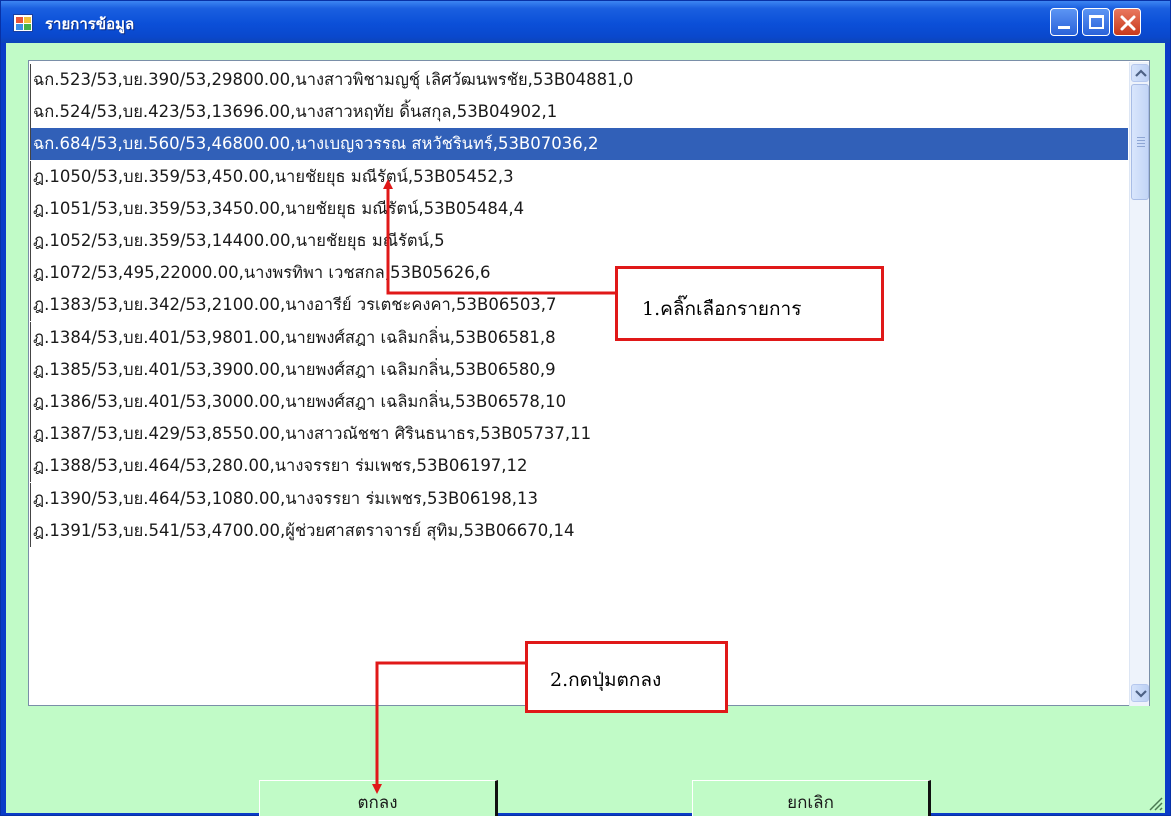  Describe the element at coordinates (606, 680) in the screenshot. I see `annotation-step2-text: 2.กดปุ่มตกลง` at that location.